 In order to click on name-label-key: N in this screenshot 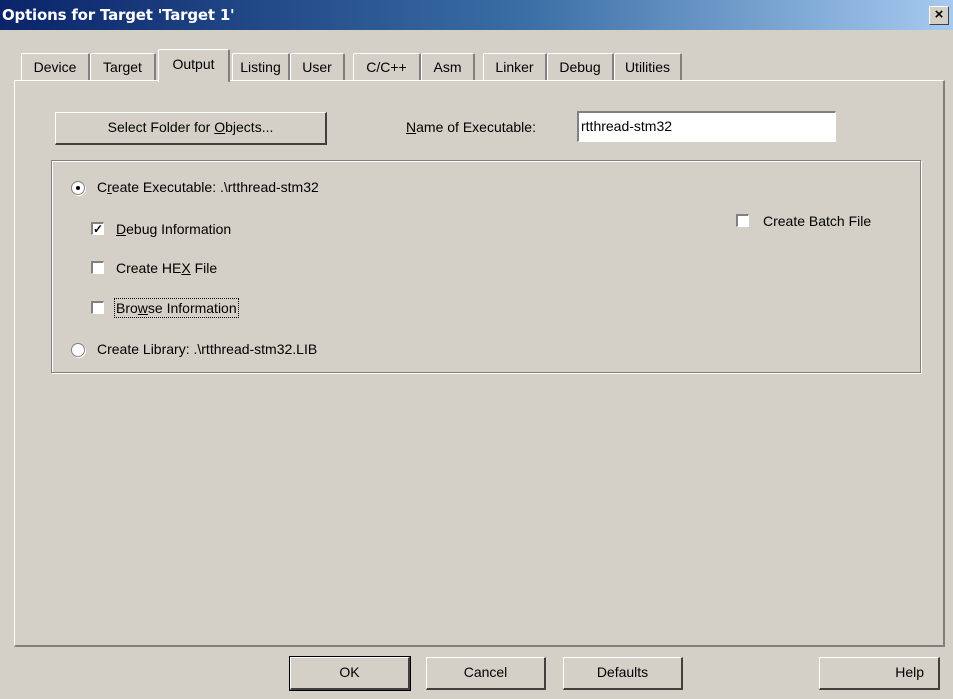, I will do `click(411, 127)`.